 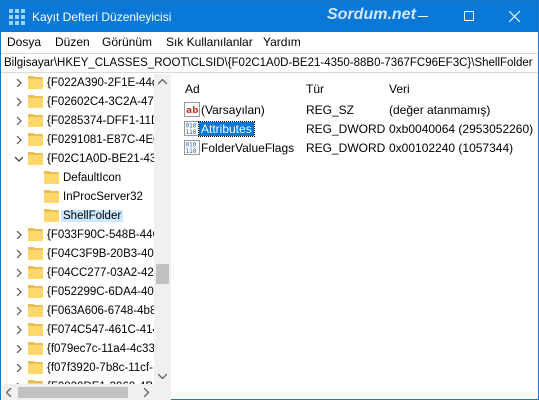 I want to click on menu-item-help: Yardım, so click(x=282, y=42).